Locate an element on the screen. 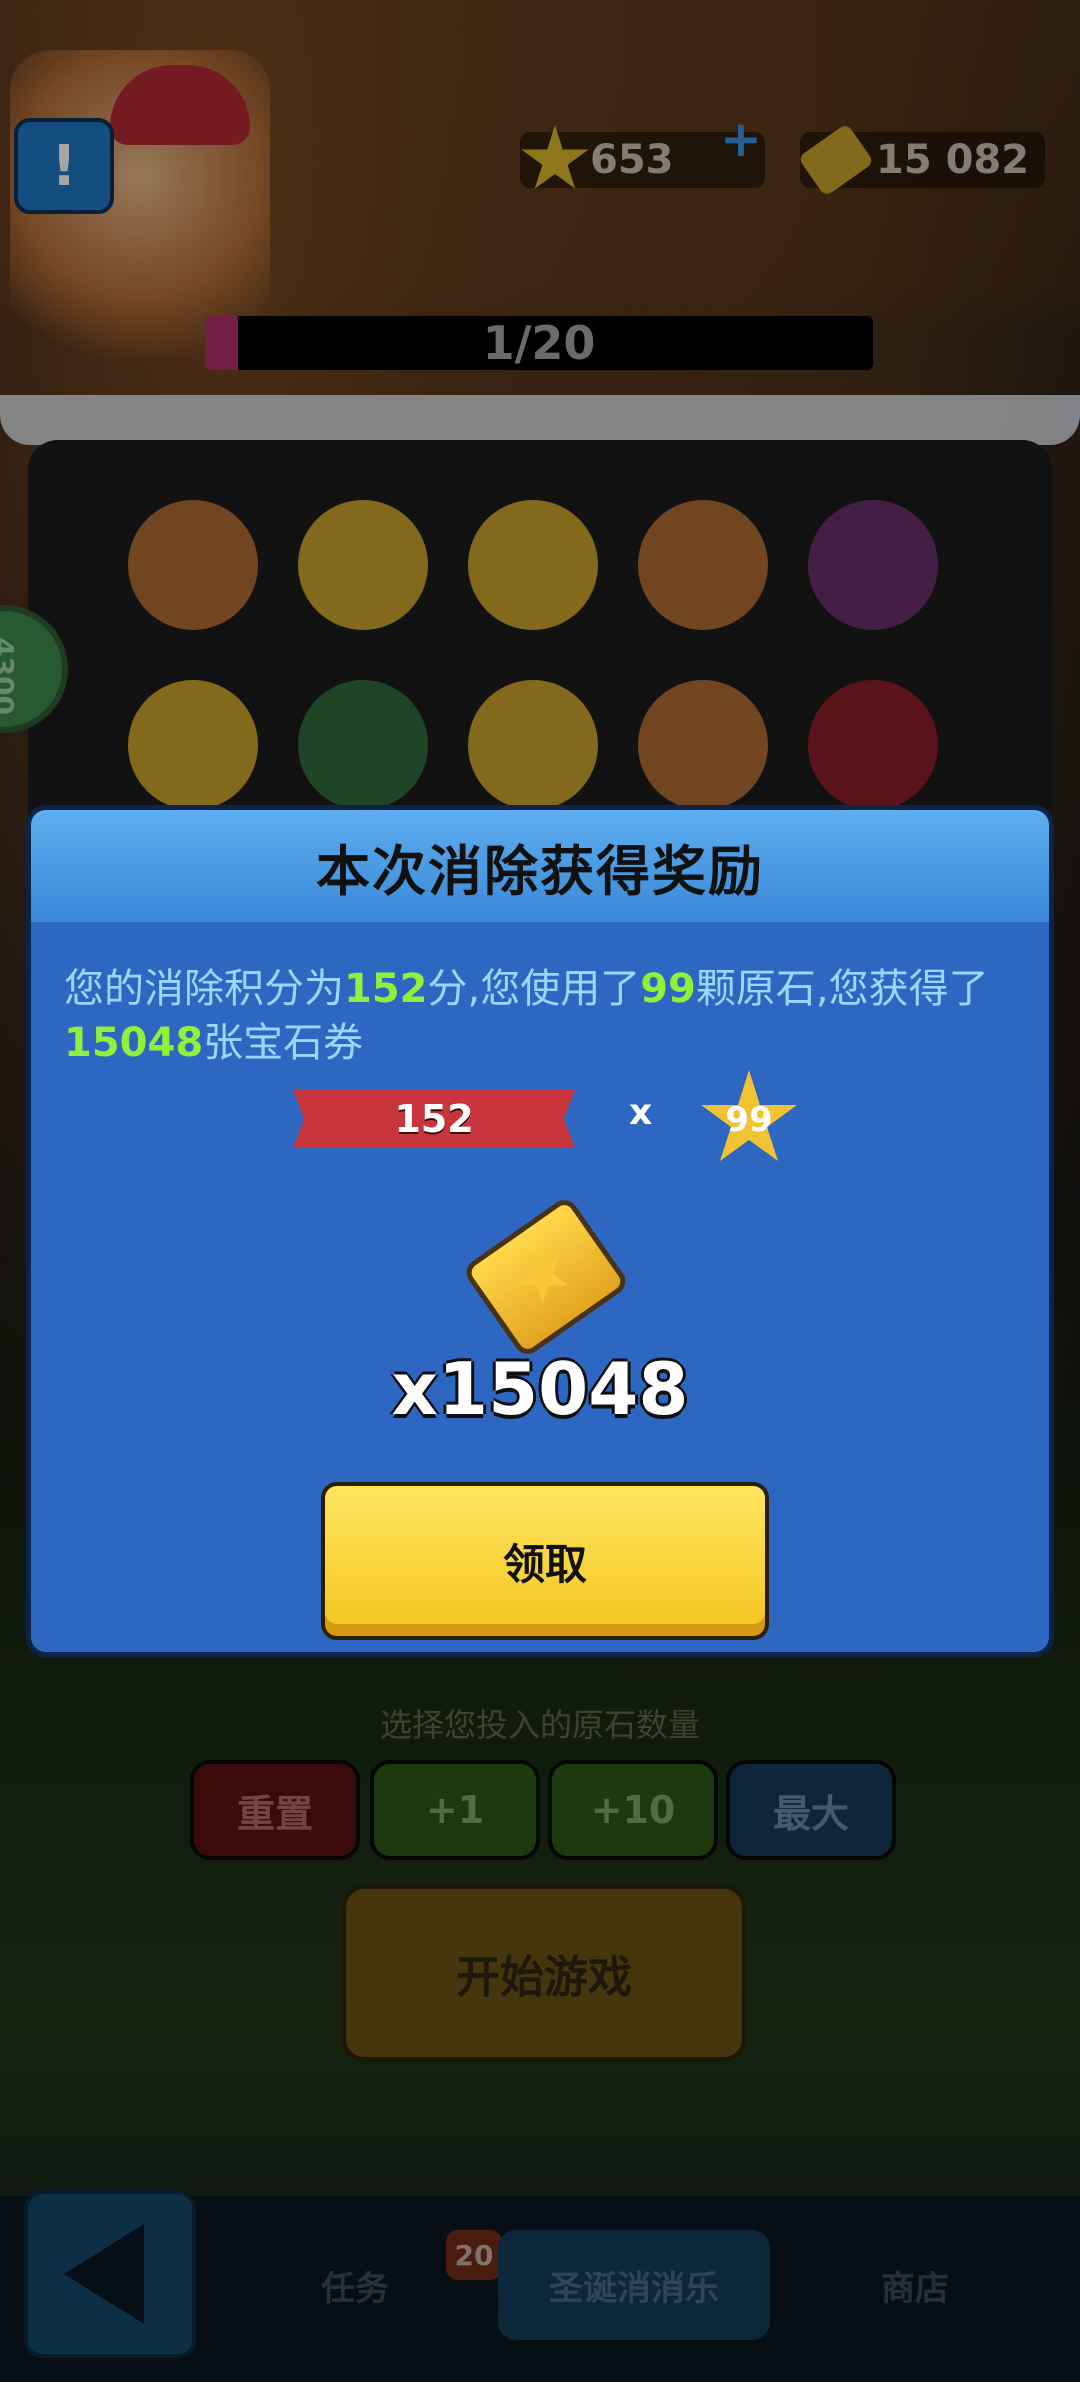 The width and height of the screenshot is (1080, 2382). gem-ticket-icon is located at coordinates (546, 1277).